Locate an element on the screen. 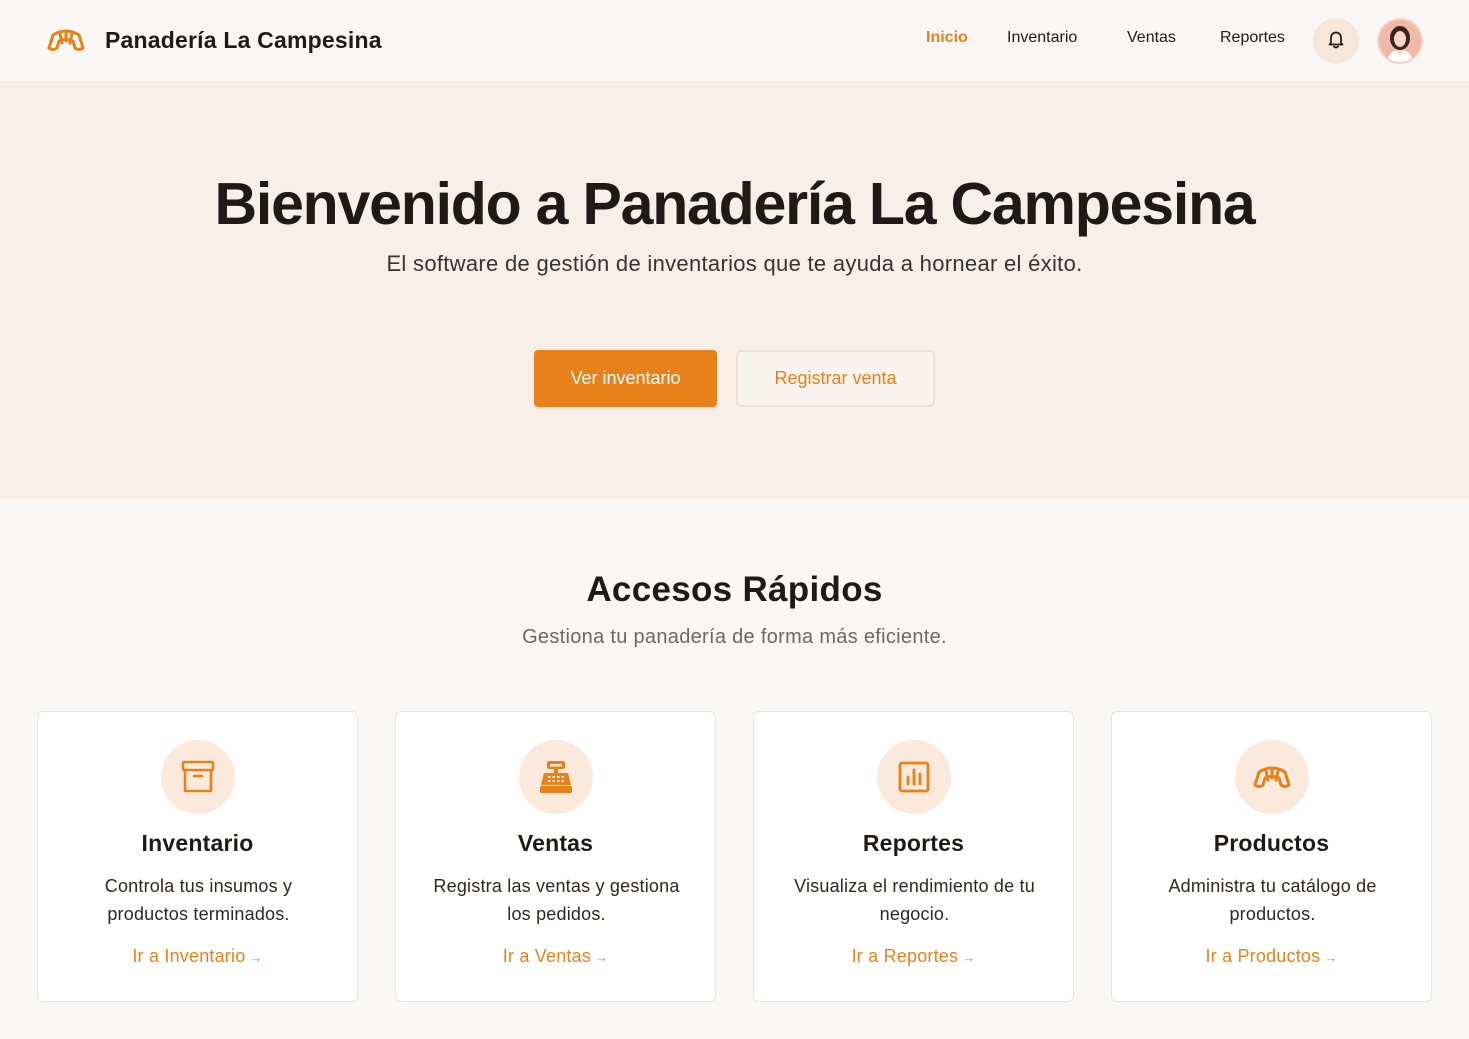 The width and height of the screenshot is (1469, 1039). bell-icon is located at coordinates (1336, 41).